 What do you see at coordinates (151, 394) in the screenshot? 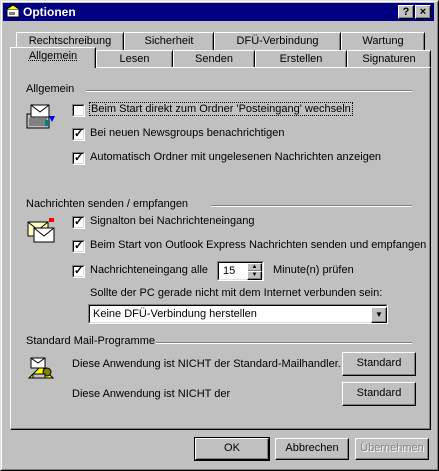
I see `news-handler-text: Diese Anwendung ist NICHT der` at bounding box center [151, 394].